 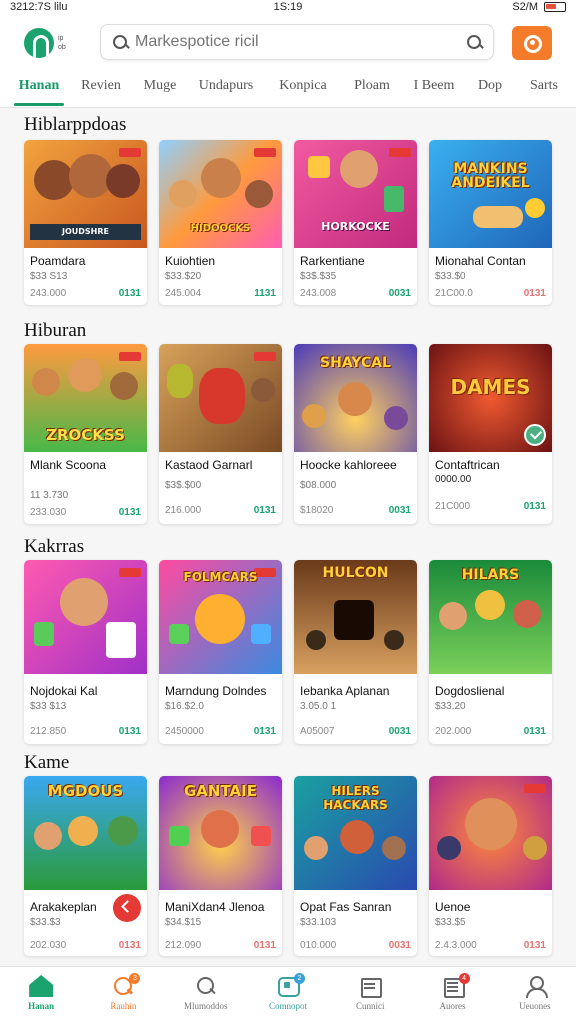 I want to click on product-card: HORKOCKE Rarkentiane $3$.$35 243.008 0031, so click(x=355, y=222).